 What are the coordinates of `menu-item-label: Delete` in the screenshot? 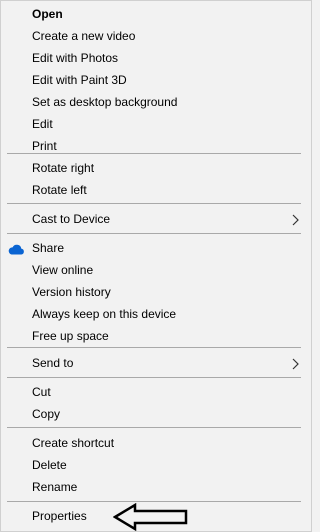 It's located at (49, 465).